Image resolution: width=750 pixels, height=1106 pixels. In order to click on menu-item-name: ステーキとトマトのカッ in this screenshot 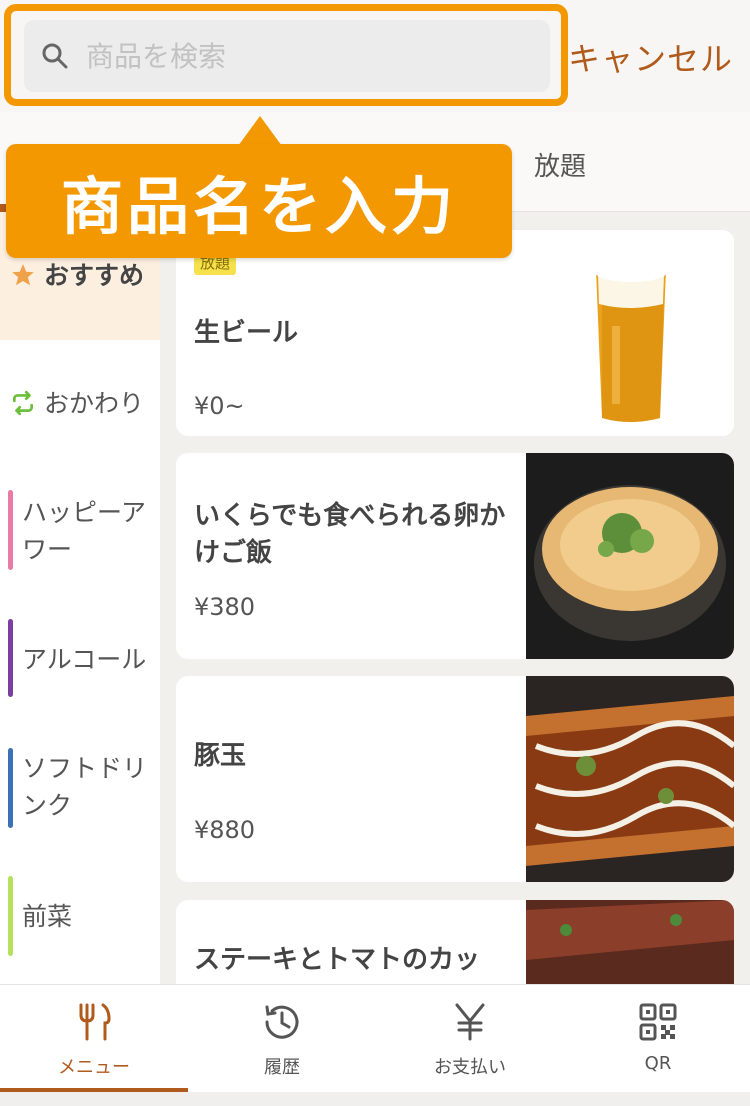, I will do `click(337, 960)`.